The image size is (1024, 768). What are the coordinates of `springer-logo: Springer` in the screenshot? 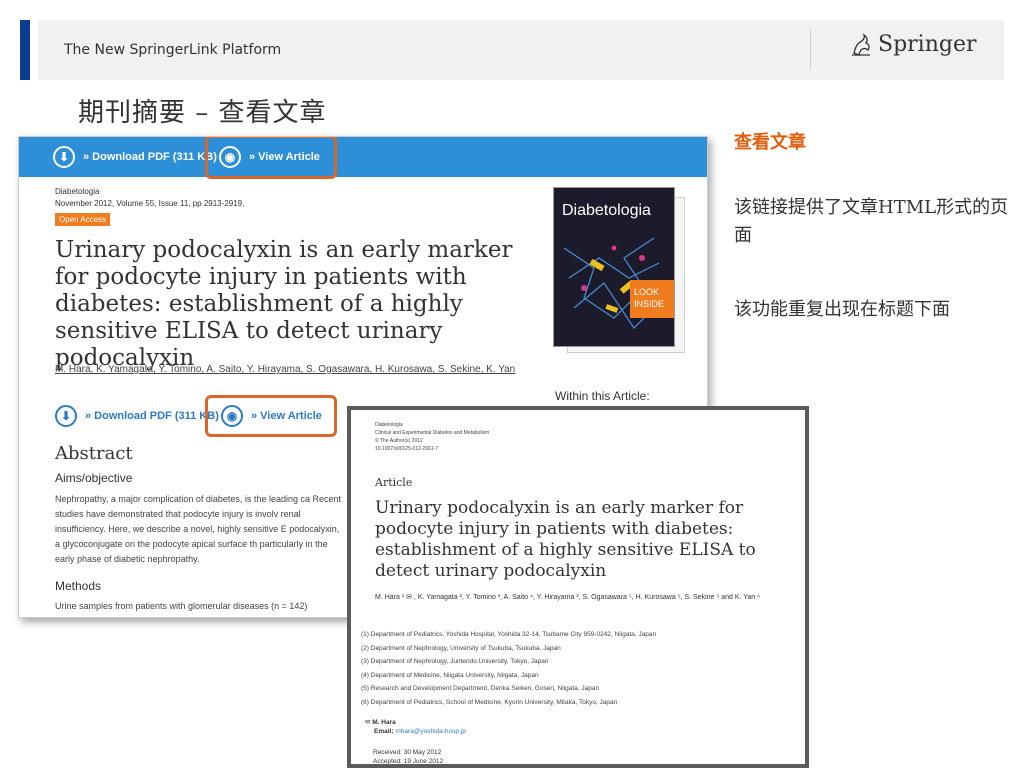 It's located at (913, 44).